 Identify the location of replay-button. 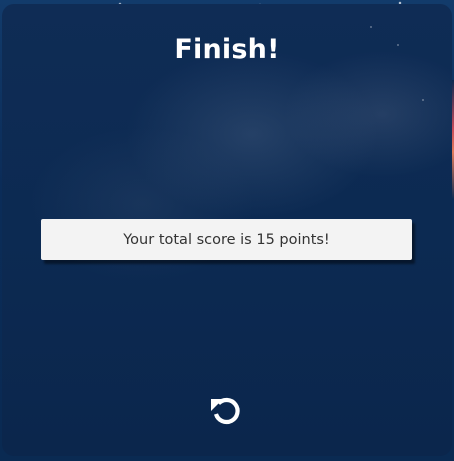
(226, 410).